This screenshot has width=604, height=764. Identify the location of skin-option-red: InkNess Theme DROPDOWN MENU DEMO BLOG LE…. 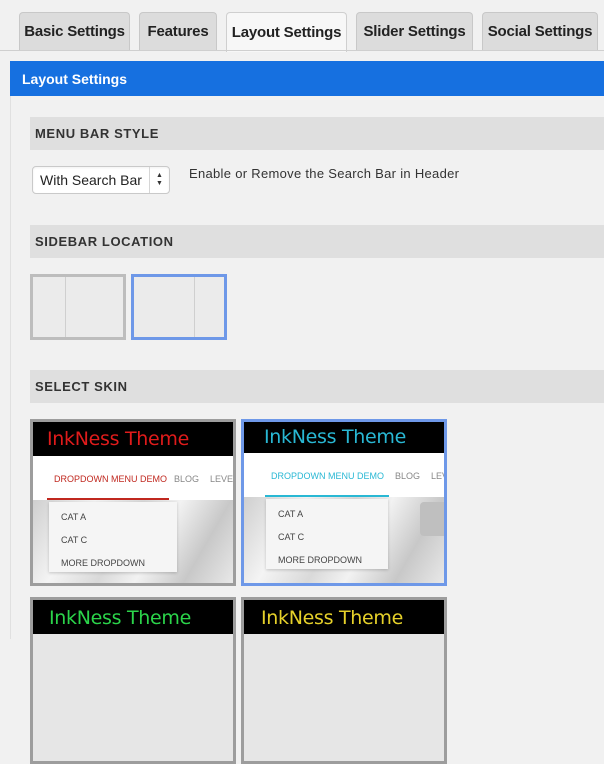
(133, 502).